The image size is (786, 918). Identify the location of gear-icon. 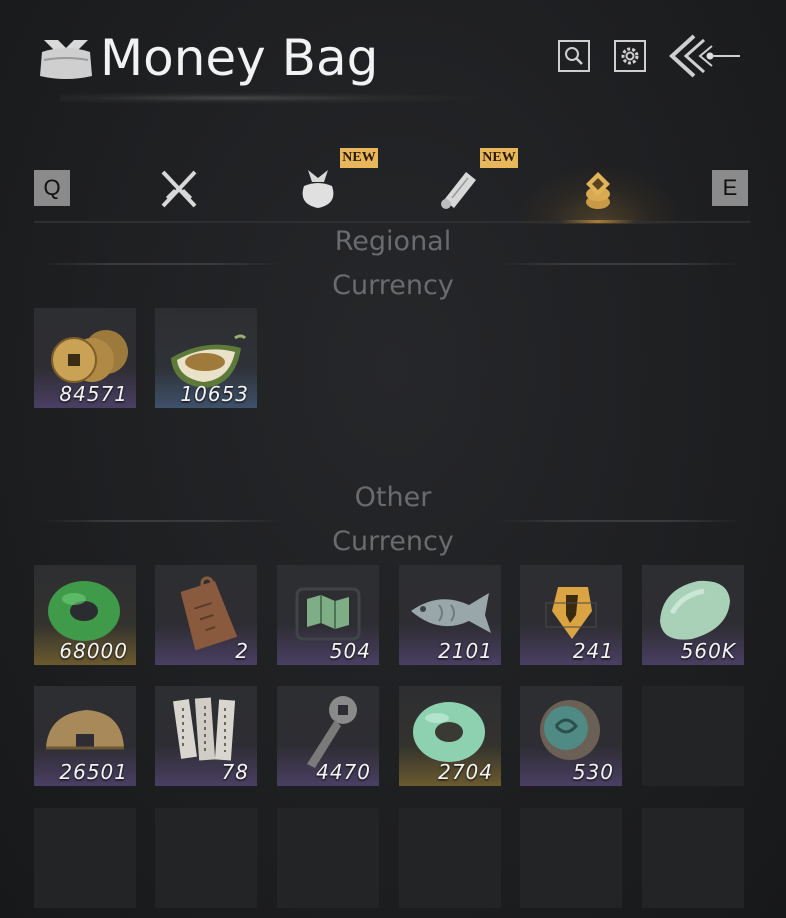
(630, 56).